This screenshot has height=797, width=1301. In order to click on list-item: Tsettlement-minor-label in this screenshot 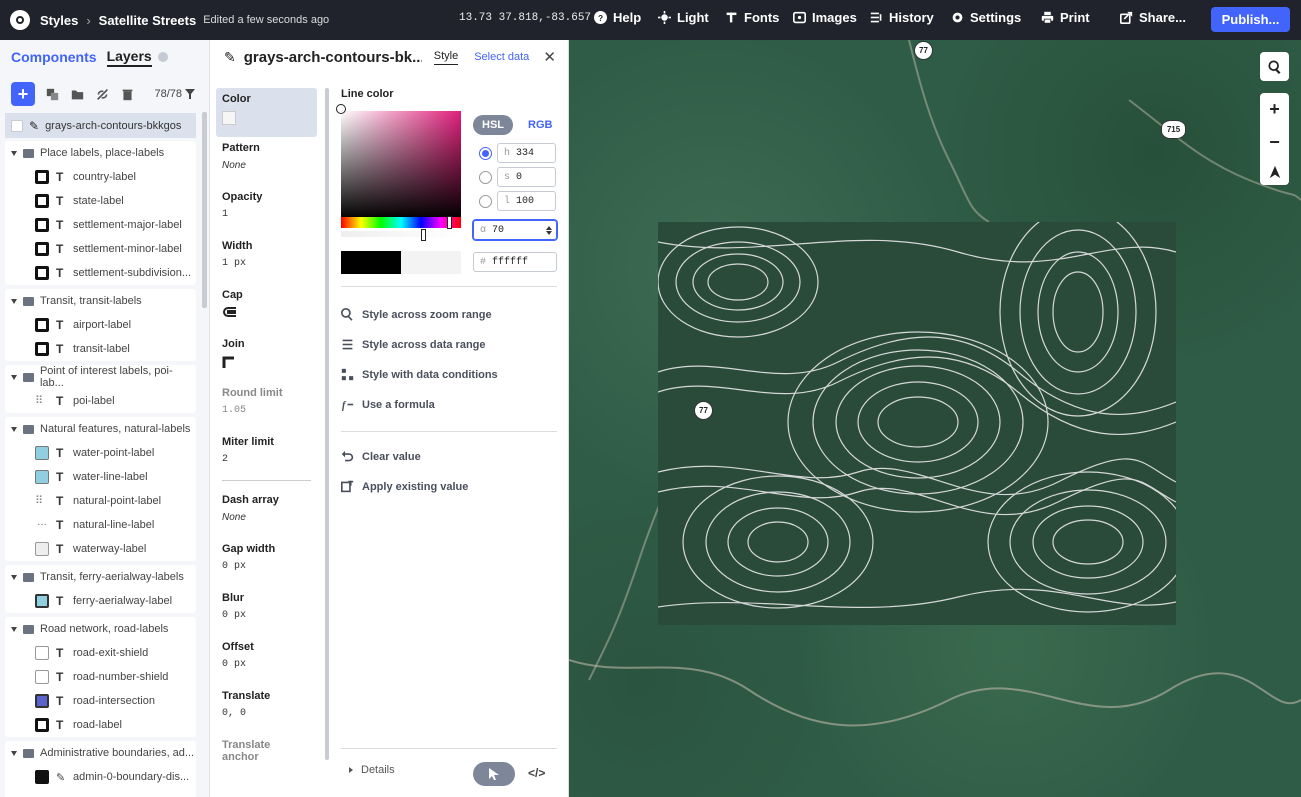, I will do `click(100, 249)`.